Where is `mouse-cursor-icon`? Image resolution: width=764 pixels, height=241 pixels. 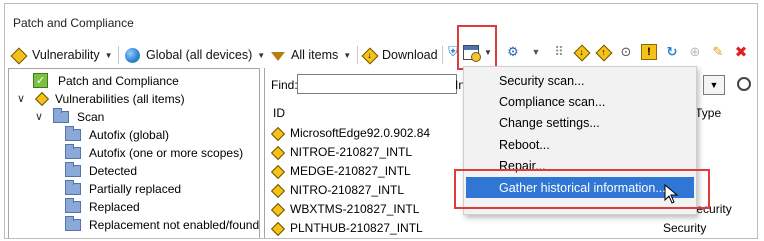 mouse-cursor-icon is located at coordinates (671, 194).